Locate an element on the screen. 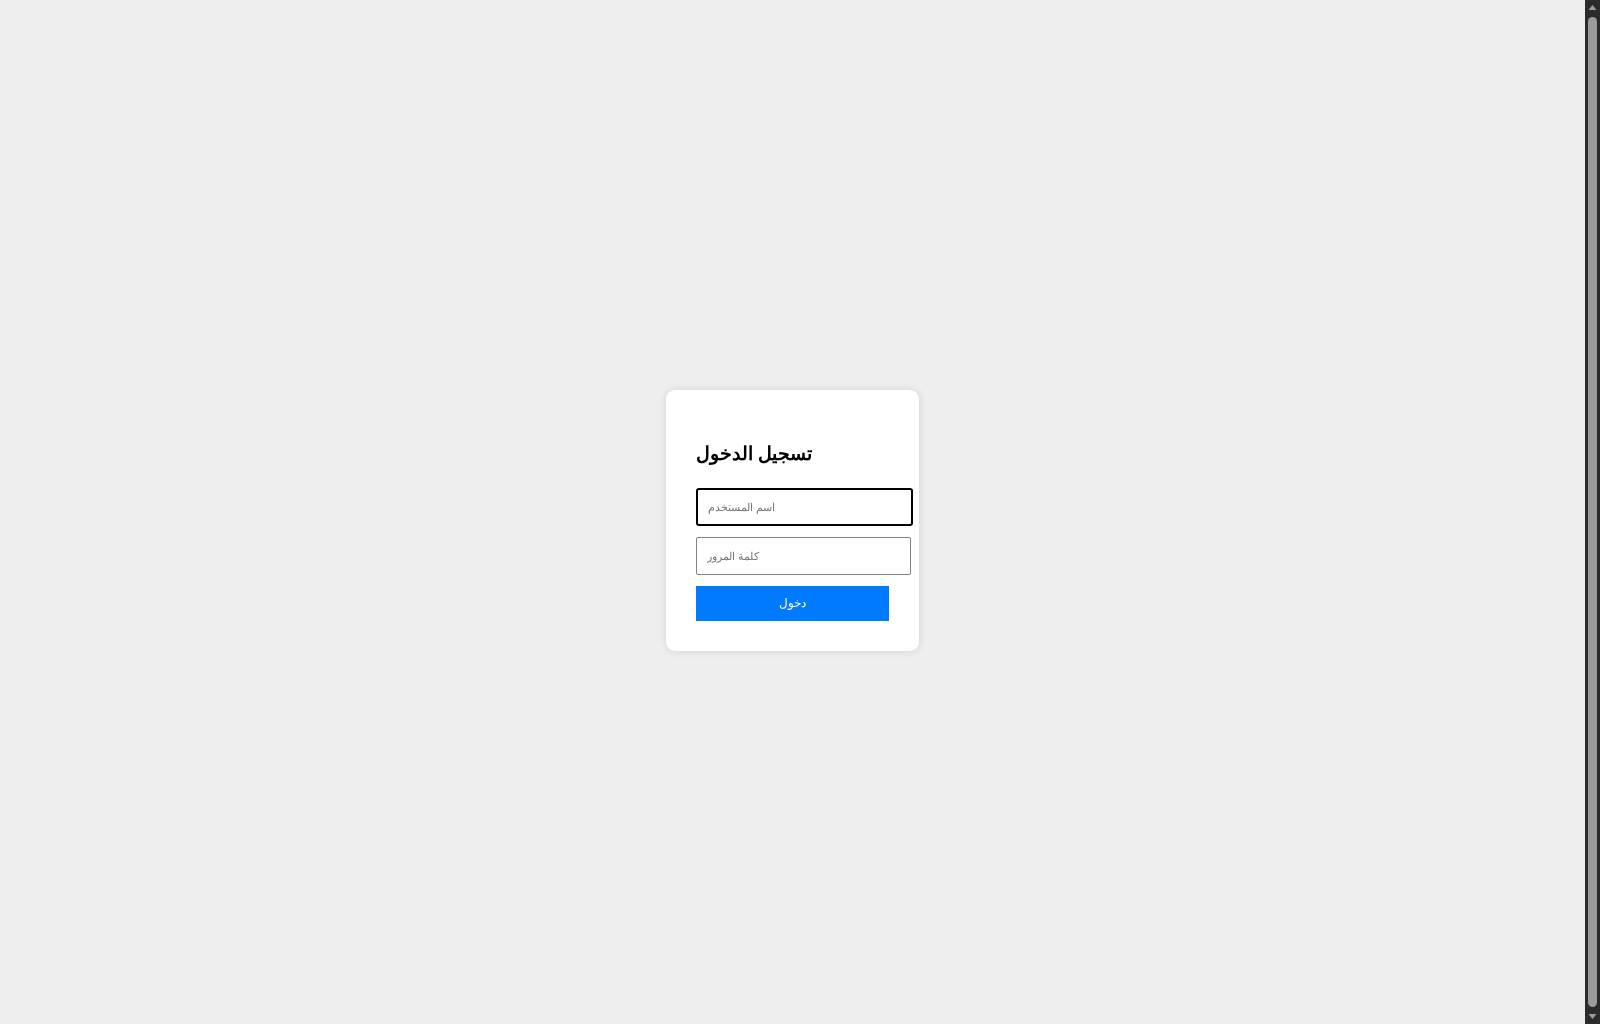  scrollbar-thumb is located at coordinates (1592, 512).